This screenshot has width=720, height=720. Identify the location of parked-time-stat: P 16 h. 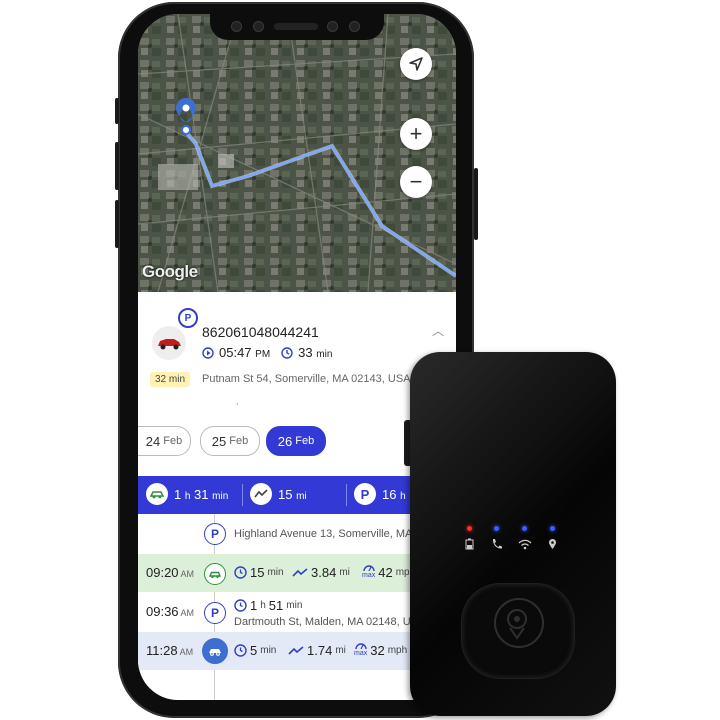
(380, 494).